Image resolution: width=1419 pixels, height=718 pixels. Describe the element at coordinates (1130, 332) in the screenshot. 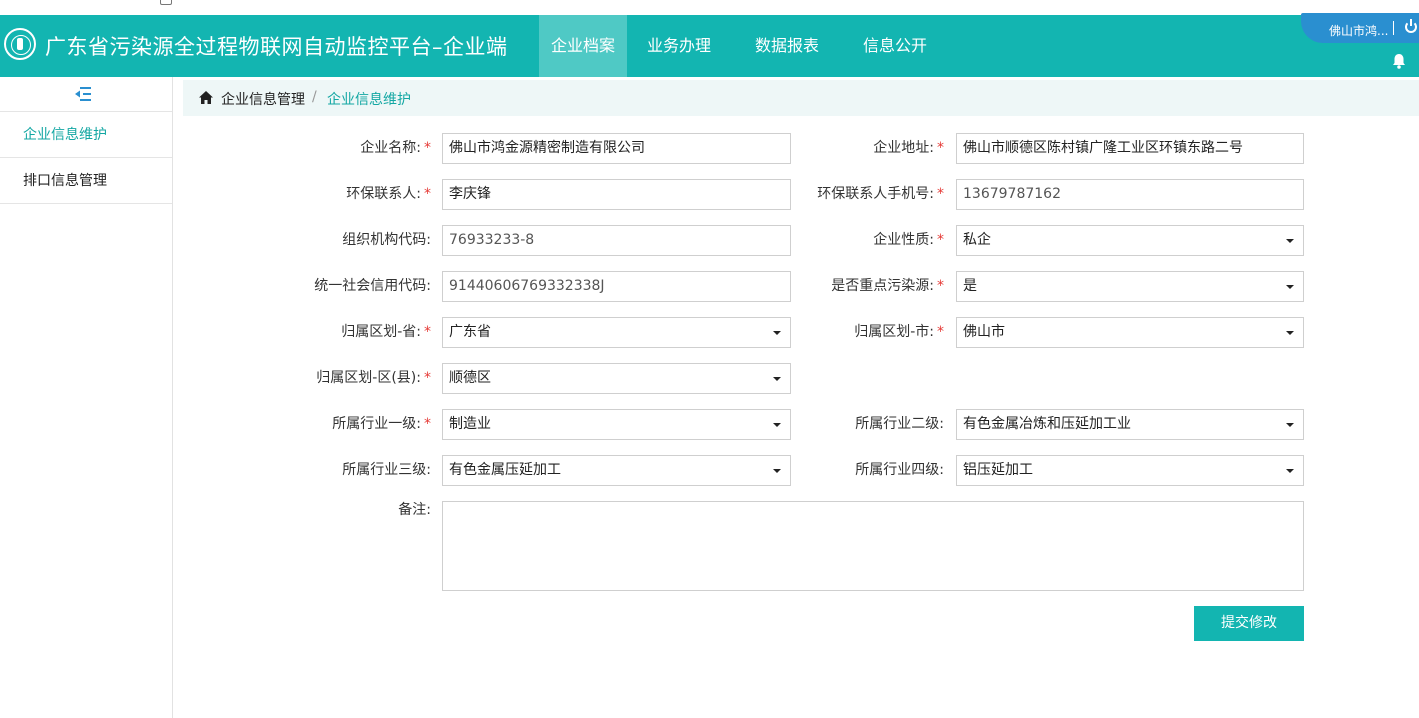

I see `region-city-select: 佛山市` at that location.